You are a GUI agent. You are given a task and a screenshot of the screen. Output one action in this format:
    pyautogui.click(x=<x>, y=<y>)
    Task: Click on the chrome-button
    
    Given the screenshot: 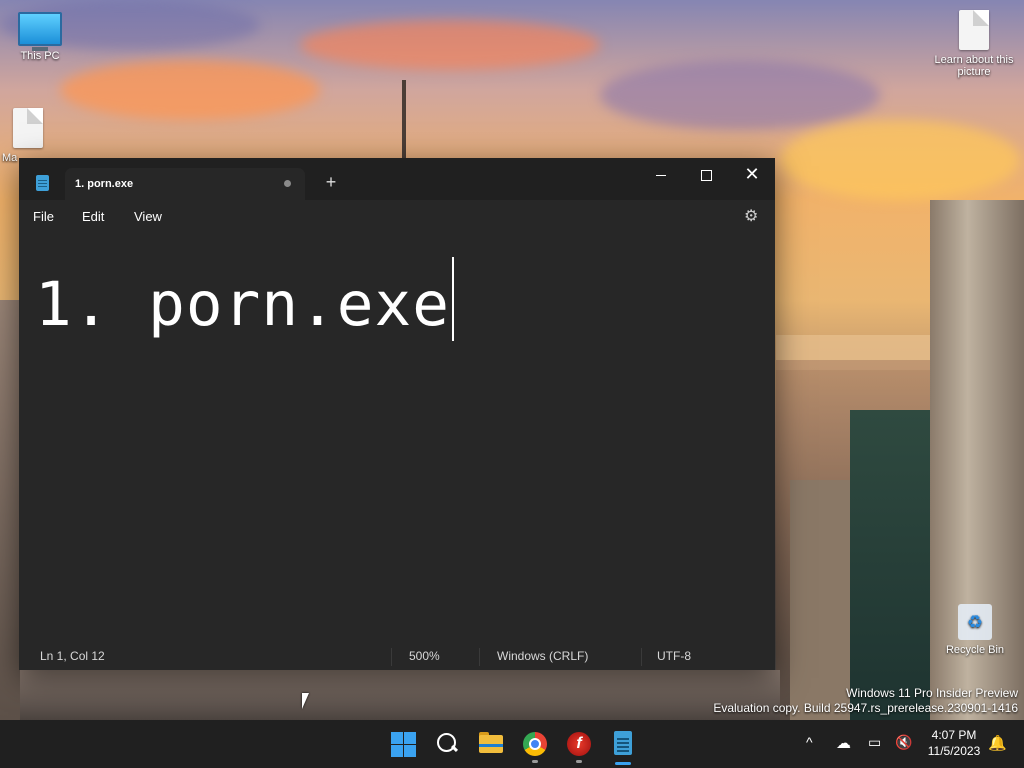 What is the action you would take?
    pyautogui.click(x=535, y=744)
    